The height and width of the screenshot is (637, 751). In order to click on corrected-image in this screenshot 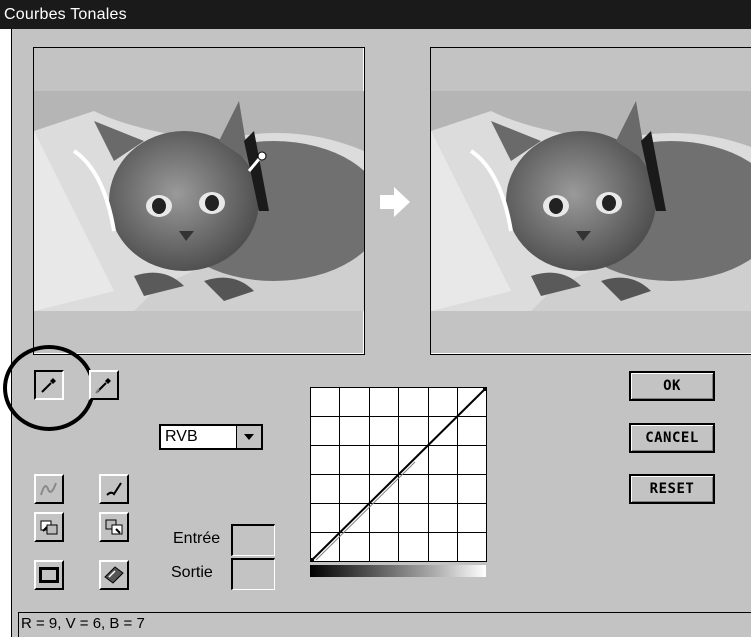, I will do `click(591, 201)`.